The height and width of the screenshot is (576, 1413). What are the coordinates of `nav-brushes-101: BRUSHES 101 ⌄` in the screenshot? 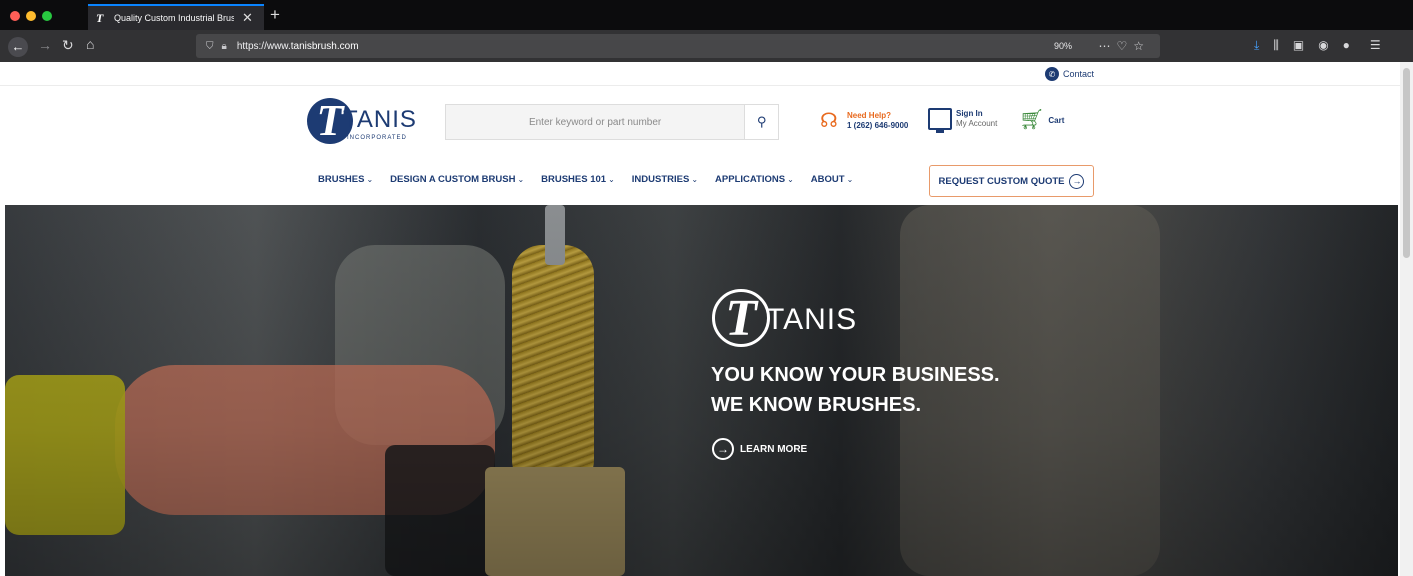 It's located at (578, 179).